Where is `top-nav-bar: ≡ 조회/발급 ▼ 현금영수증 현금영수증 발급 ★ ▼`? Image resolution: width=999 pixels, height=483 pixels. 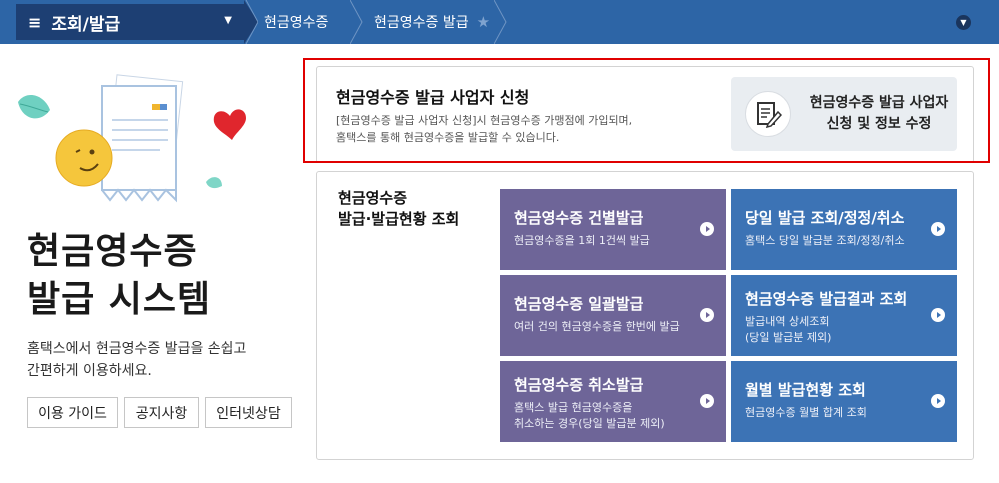
top-nav-bar: ≡ 조회/발급 ▼ 현금영수증 현금영수증 발급 ★ ▼ is located at coordinates (499, 22).